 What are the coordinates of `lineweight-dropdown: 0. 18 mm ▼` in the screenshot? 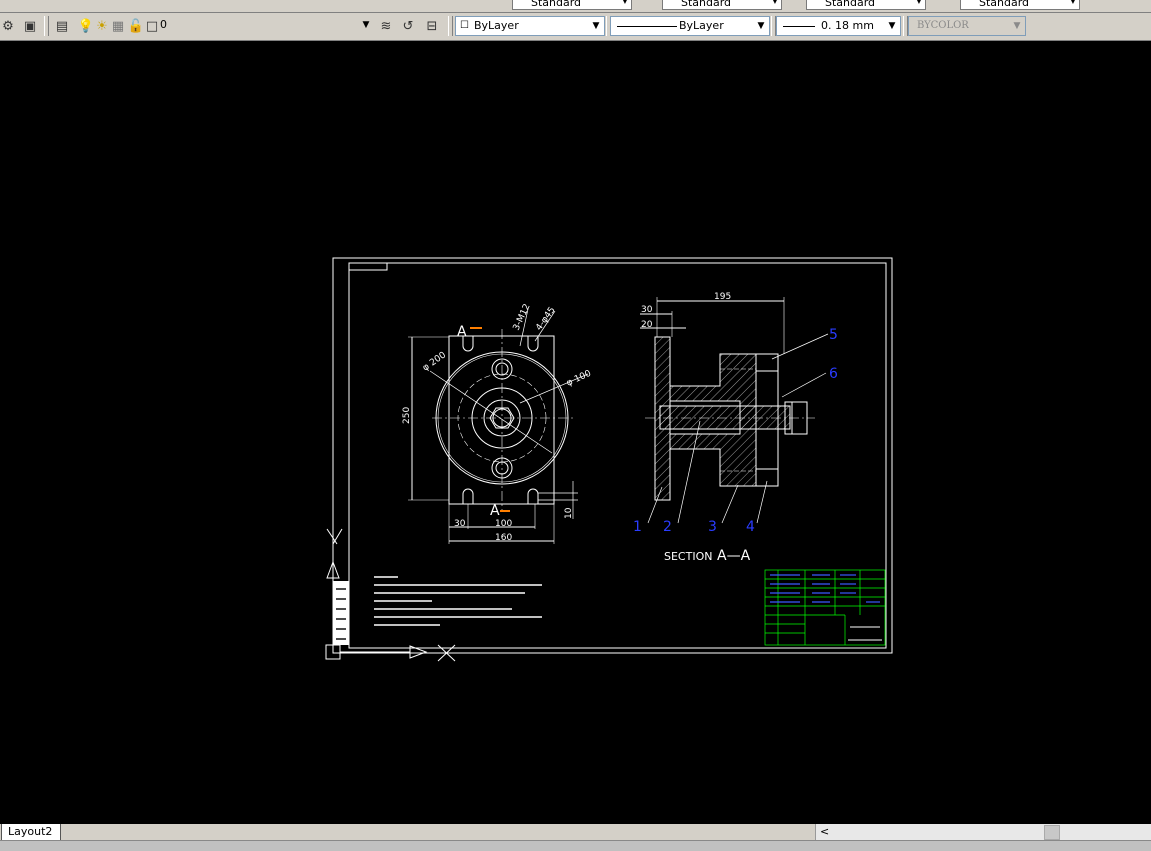 It's located at (838, 26).